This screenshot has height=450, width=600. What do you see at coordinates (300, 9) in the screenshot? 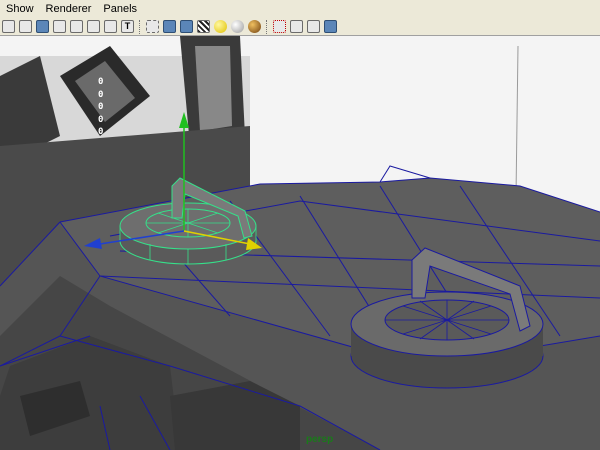
I see `menu-bar: Show Renderer Panels` at bounding box center [300, 9].